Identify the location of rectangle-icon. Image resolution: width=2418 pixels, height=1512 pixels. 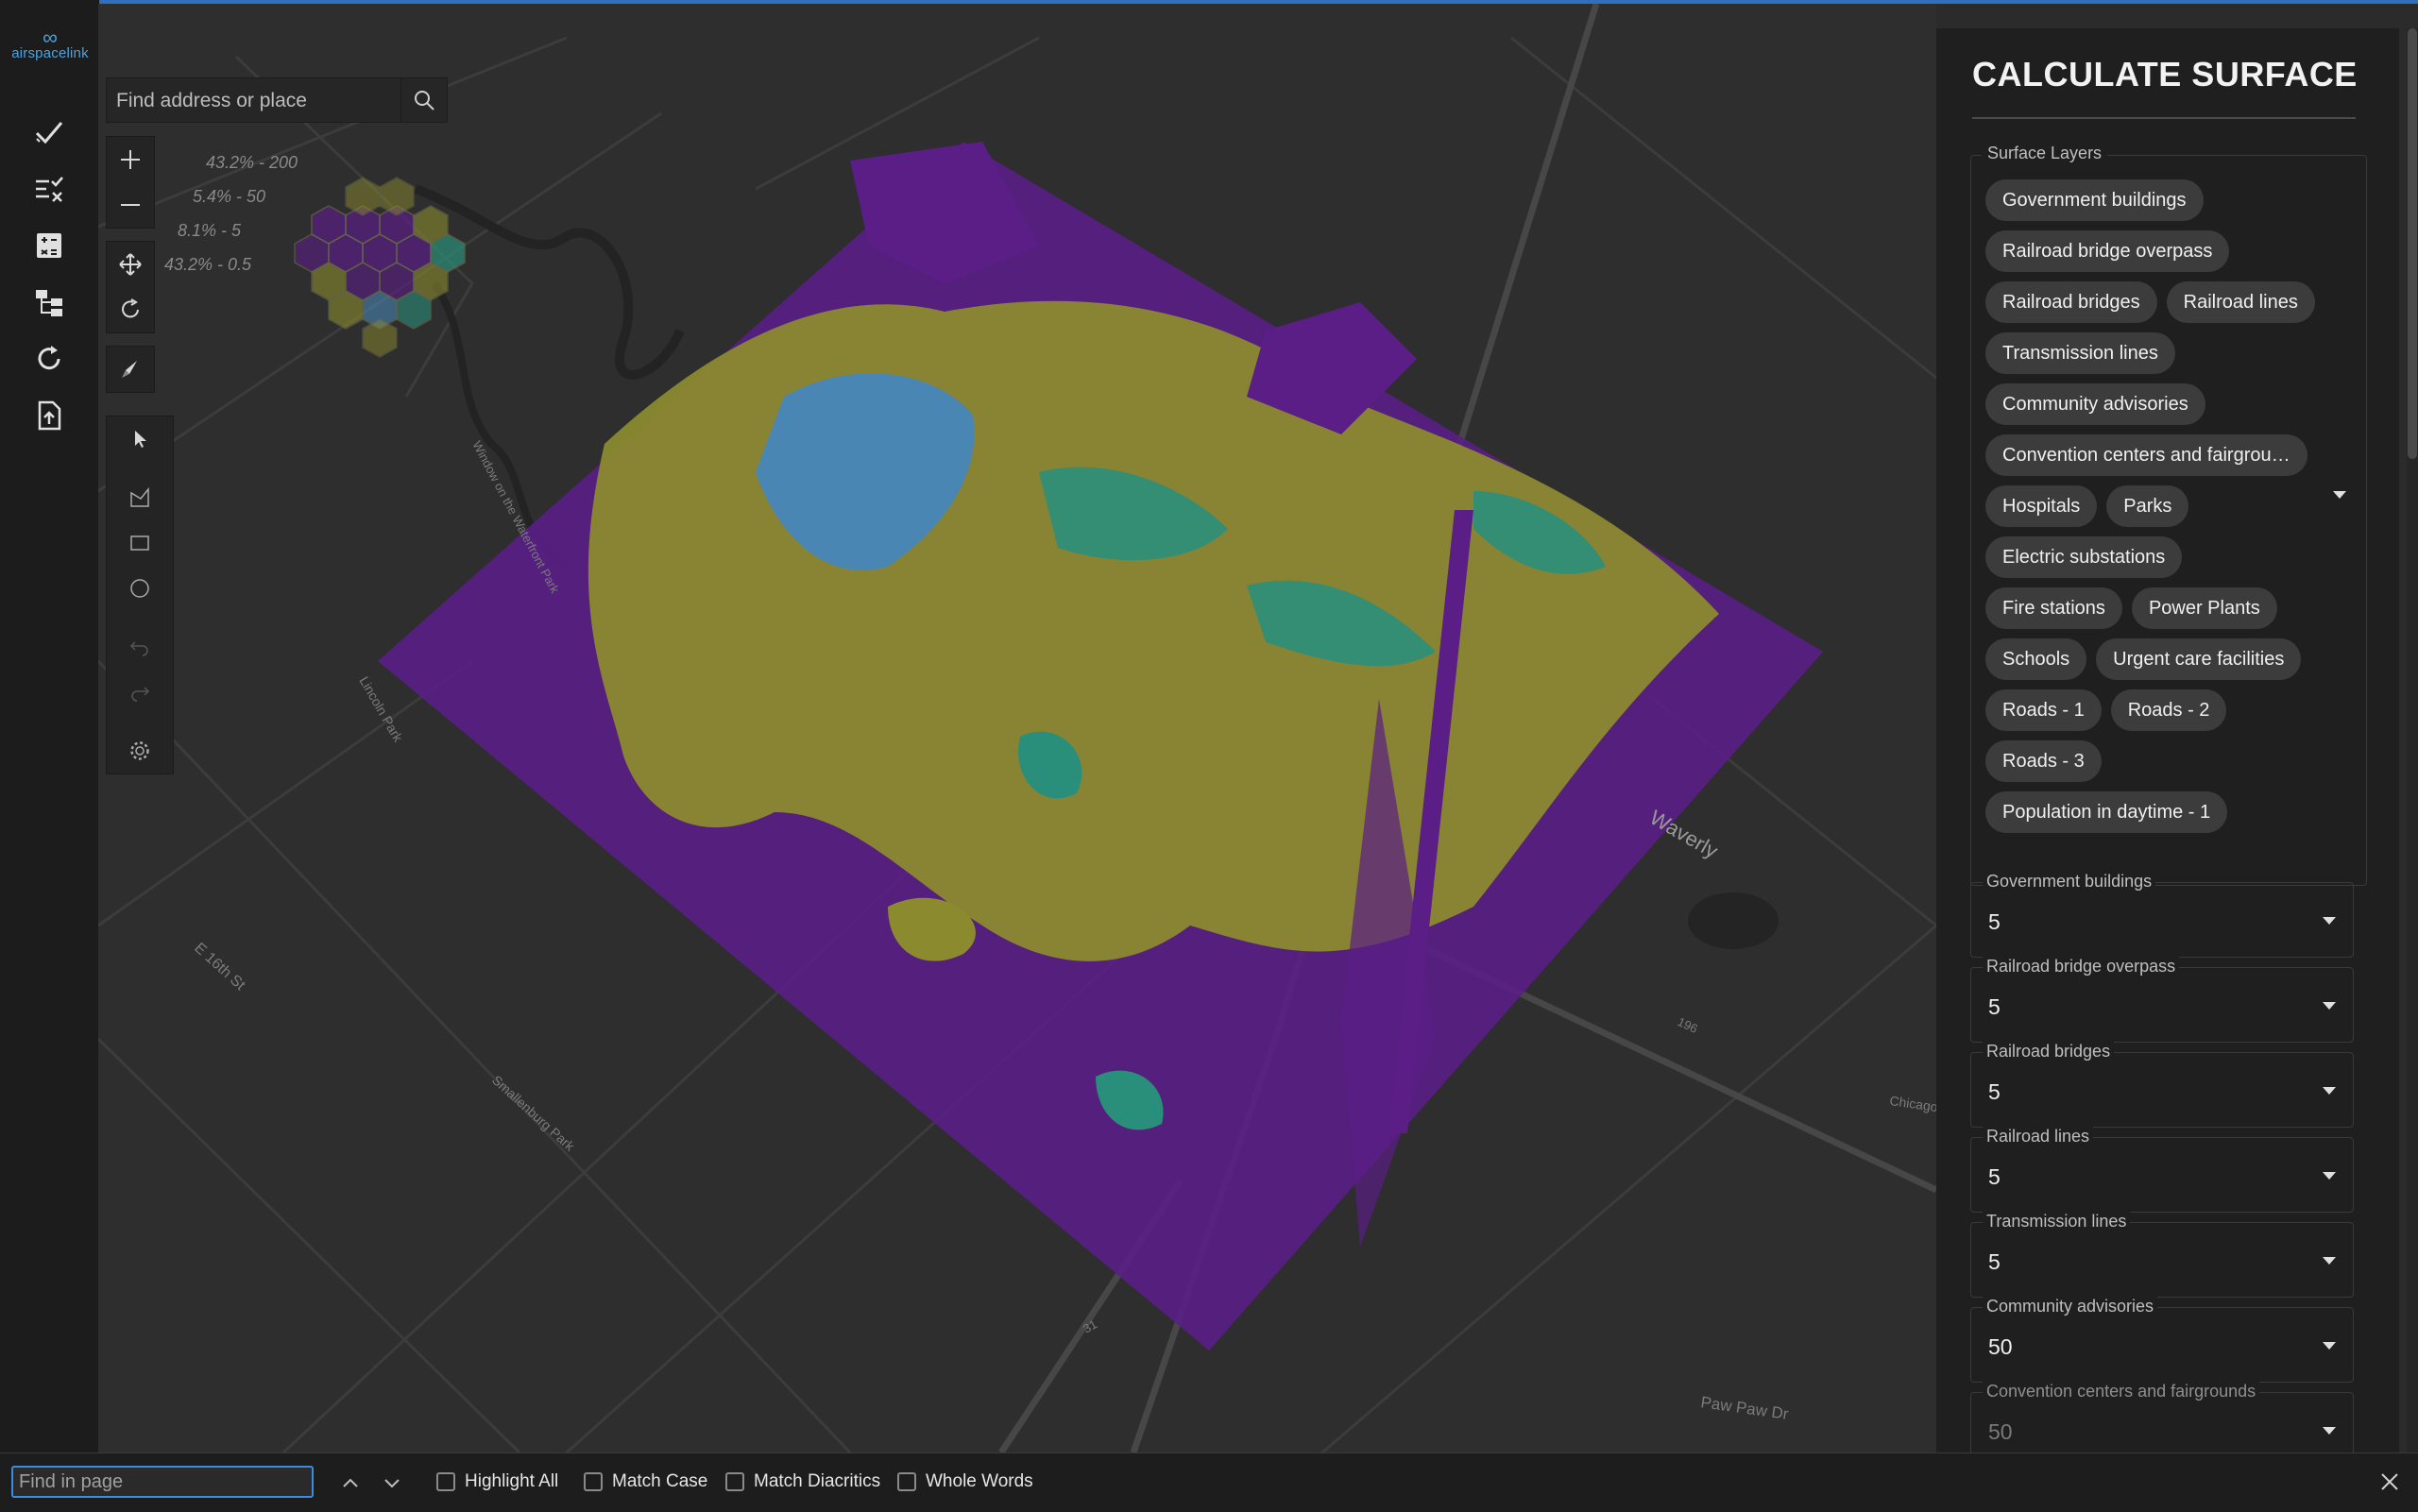
(139, 543).